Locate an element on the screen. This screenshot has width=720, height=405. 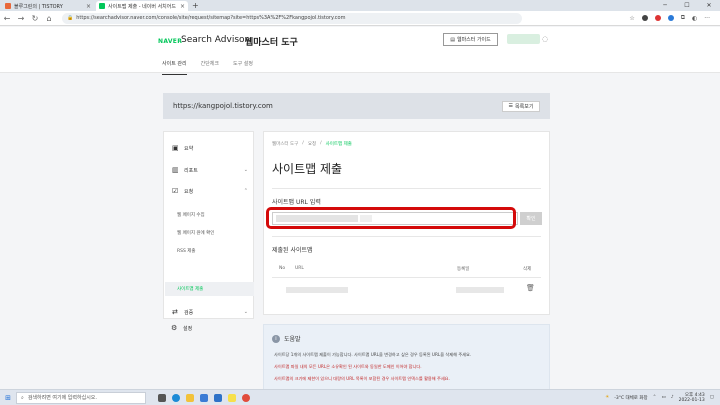
windows-start-icon: ⊞ is located at coordinates (8, 398).